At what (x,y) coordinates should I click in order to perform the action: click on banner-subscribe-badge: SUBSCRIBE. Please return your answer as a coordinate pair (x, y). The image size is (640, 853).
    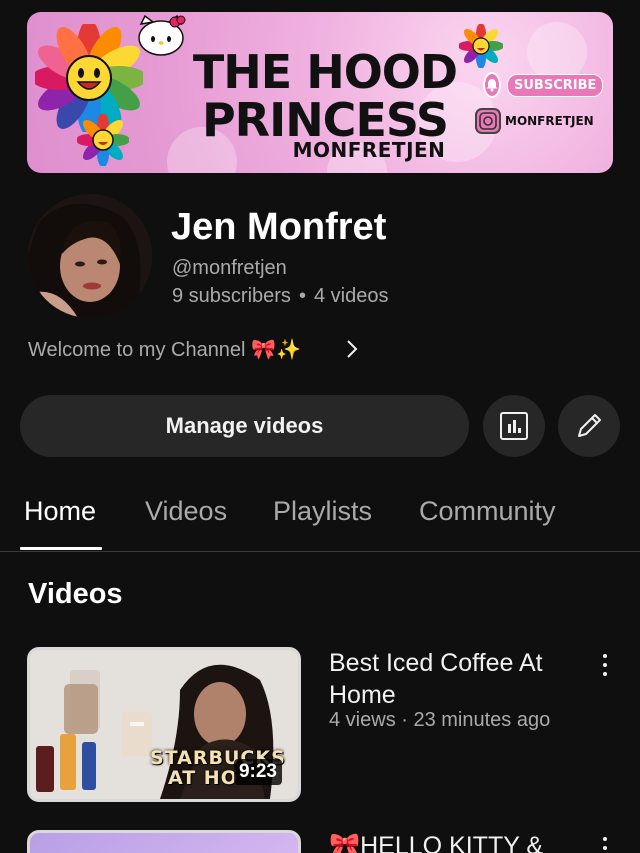
    Looking at the image, I should click on (543, 85).